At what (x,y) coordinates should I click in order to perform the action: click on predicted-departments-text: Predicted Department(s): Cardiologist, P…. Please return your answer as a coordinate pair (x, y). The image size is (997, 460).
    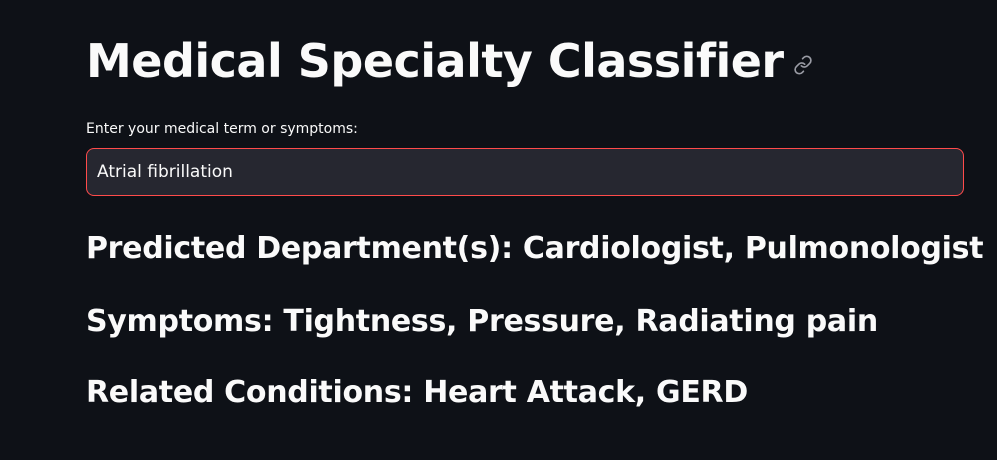
    Looking at the image, I should click on (535, 248).